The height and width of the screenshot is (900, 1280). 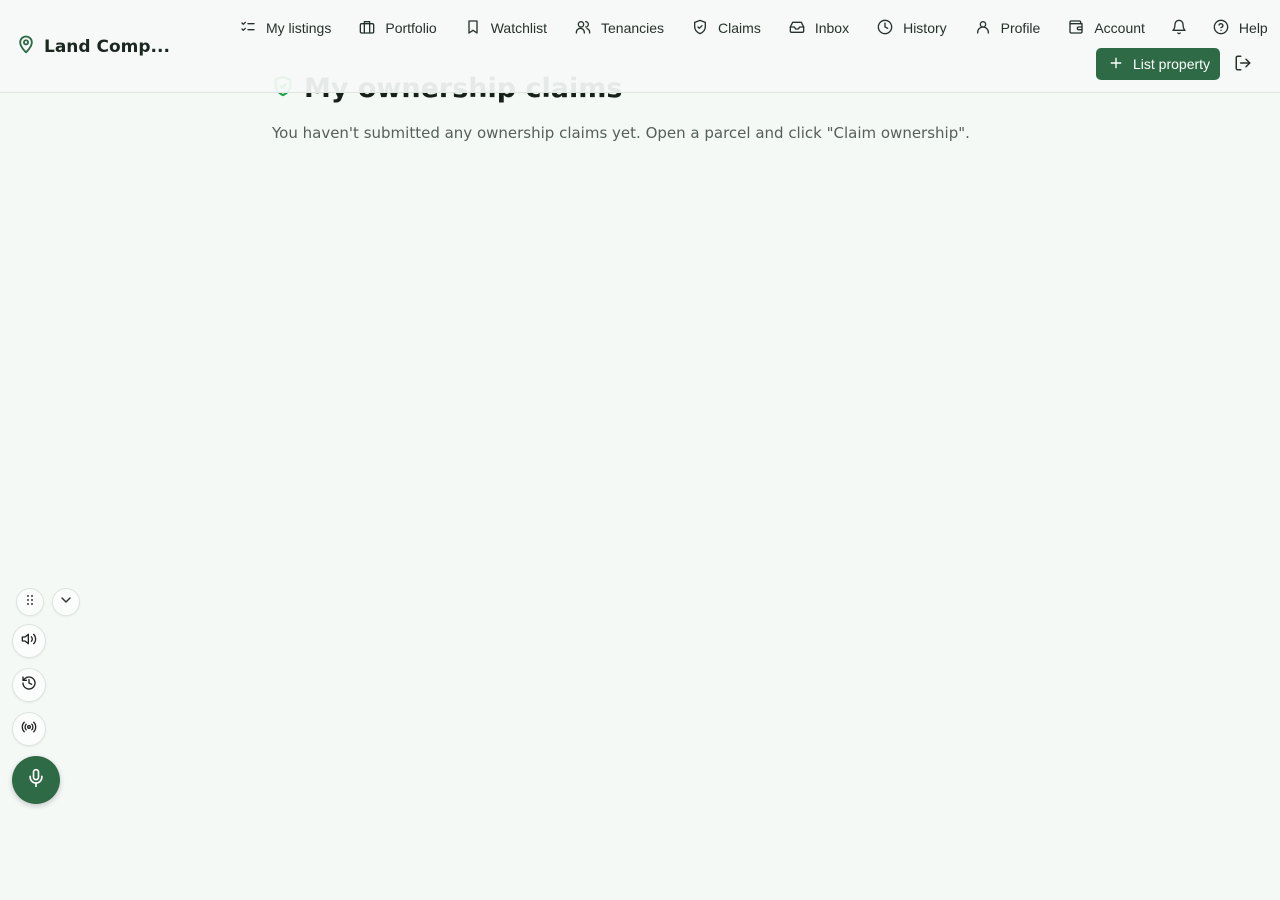 I want to click on nav-item-watchlist: Watchlist, so click(x=506, y=28).